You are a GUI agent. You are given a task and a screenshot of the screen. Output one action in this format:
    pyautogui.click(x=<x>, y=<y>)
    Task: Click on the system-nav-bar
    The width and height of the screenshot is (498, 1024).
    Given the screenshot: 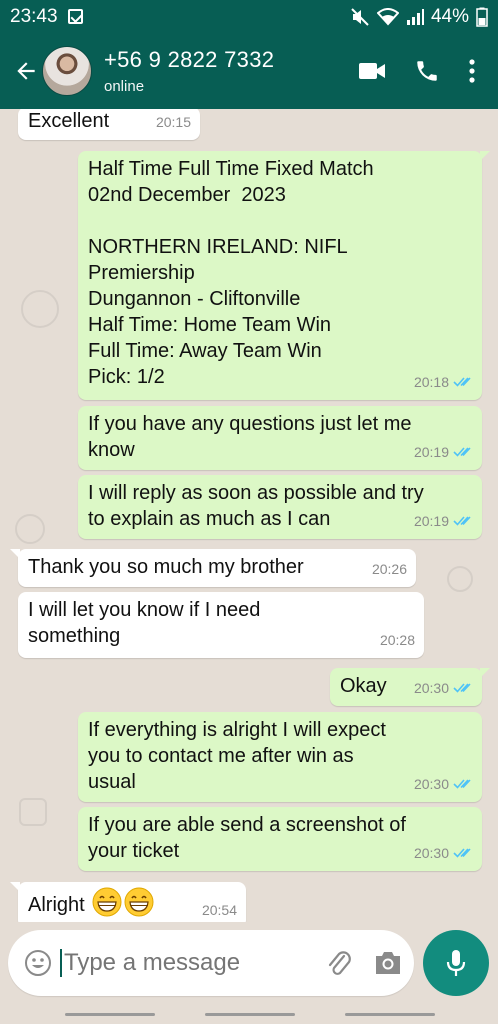 What is the action you would take?
    pyautogui.click(x=249, y=1014)
    